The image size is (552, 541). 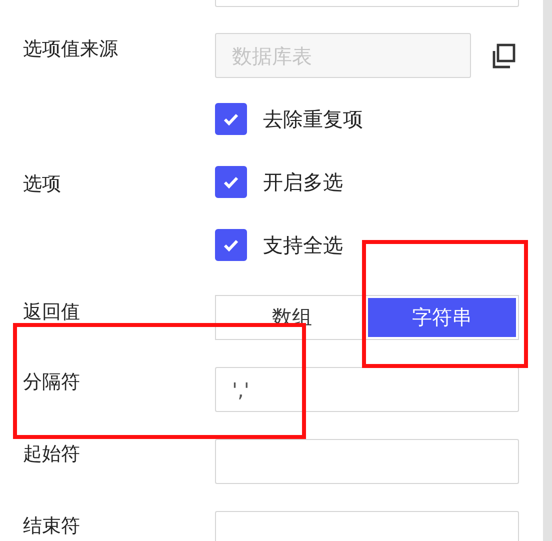 What do you see at coordinates (52, 454) in the screenshot?
I see `field-label: 起始符` at bounding box center [52, 454].